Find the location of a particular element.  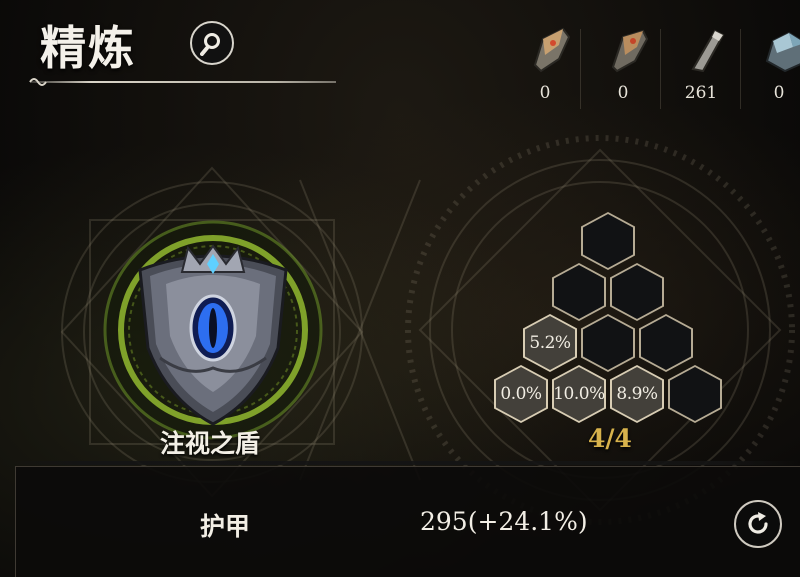

refine-slot: 8.9% is located at coordinates (637, 394).